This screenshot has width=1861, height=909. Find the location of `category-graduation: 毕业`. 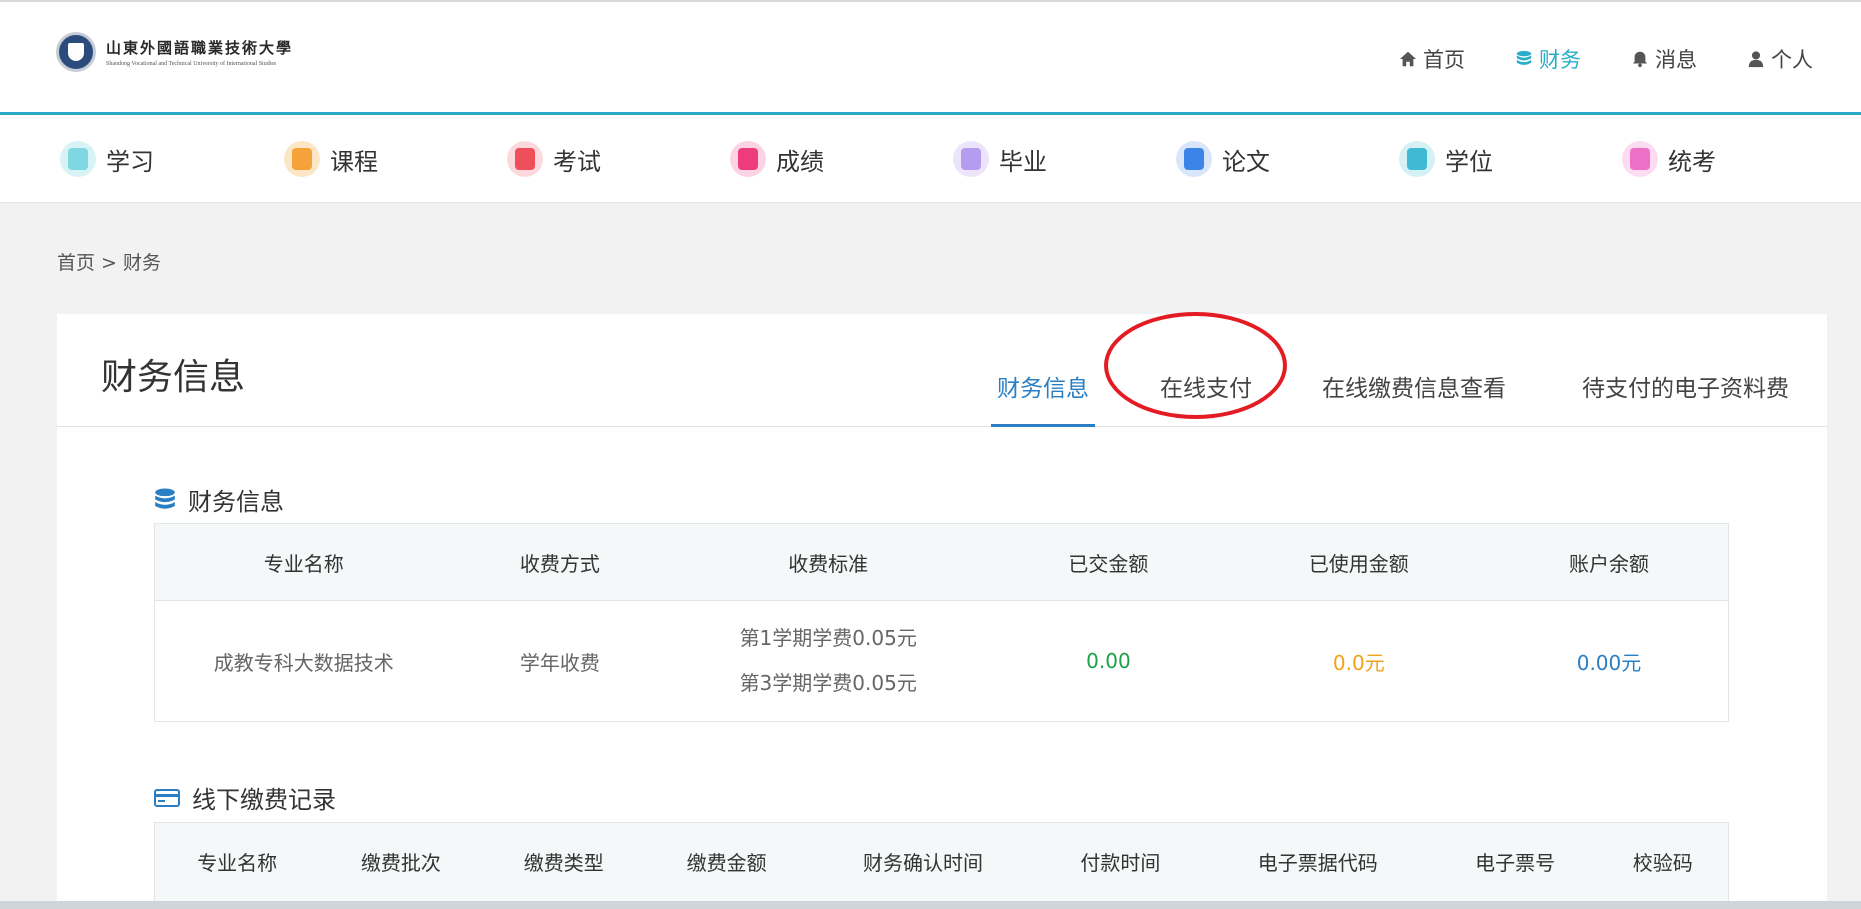

category-graduation: 毕业 is located at coordinates (1000, 159).